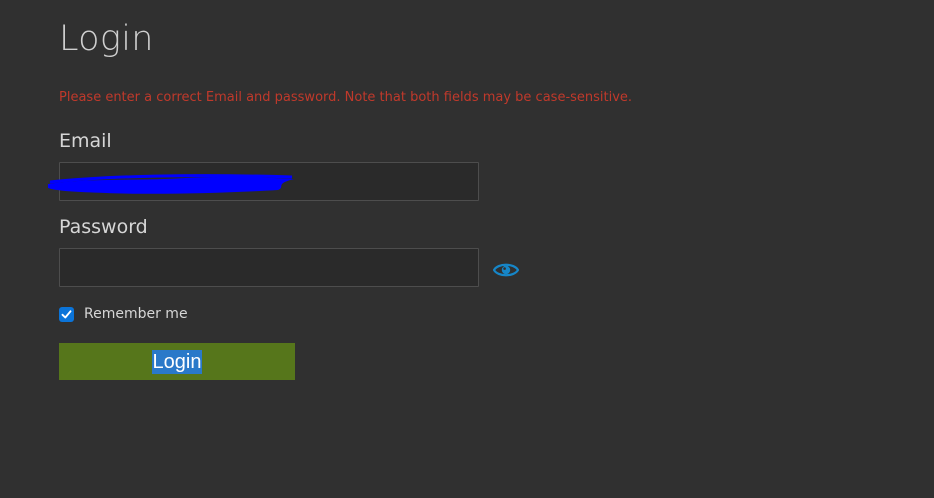 This screenshot has width=934, height=498. What do you see at coordinates (136, 314) in the screenshot?
I see `remember-me-label: Remember me` at bounding box center [136, 314].